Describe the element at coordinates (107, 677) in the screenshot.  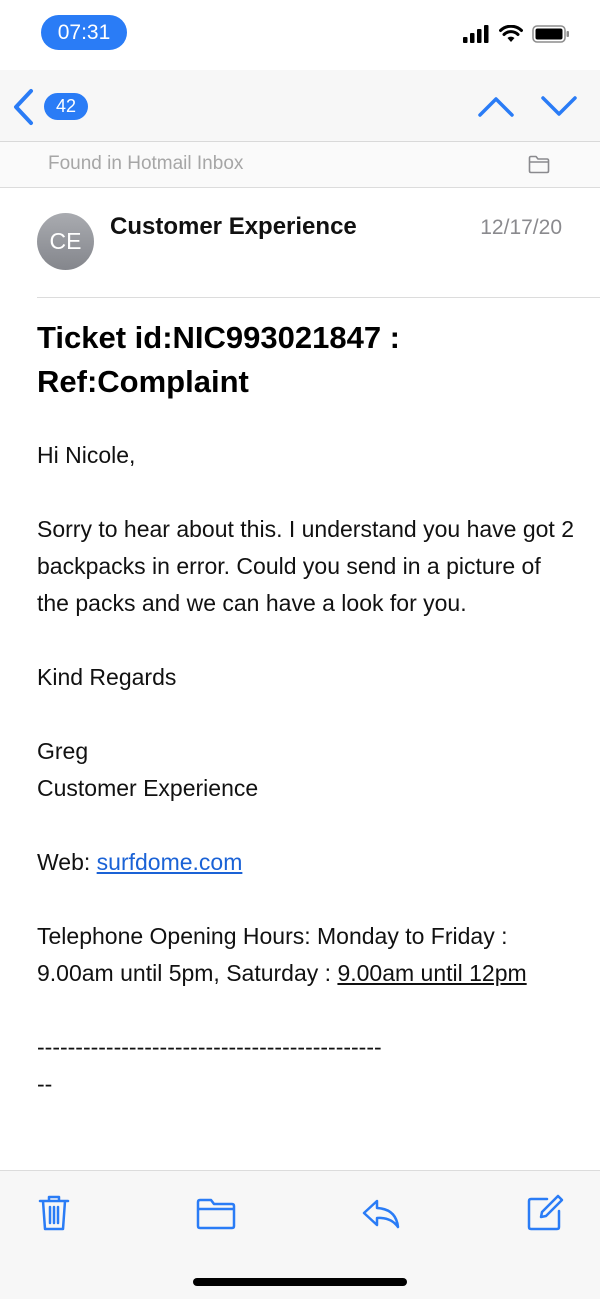
I see `sign-off: Kind Regards` at that location.